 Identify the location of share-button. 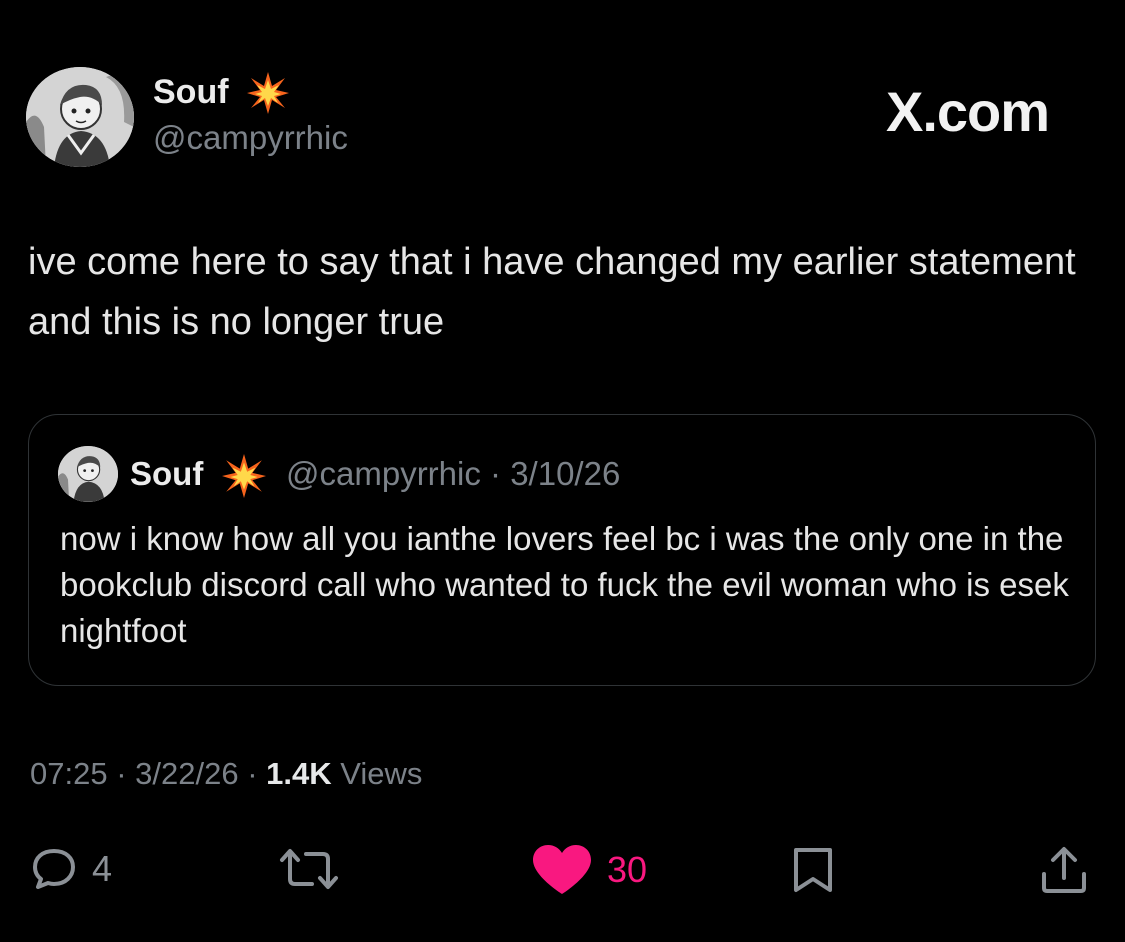
(1064, 870).